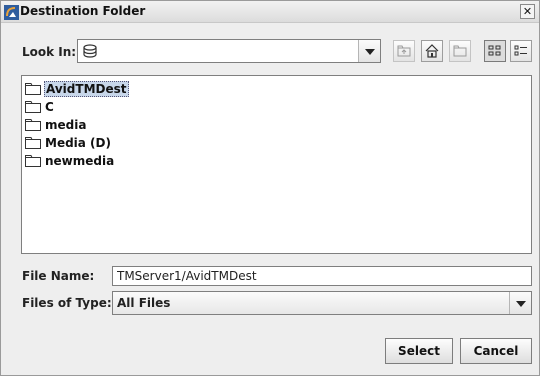 This screenshot has height=376, width=540. Describe the element at coordinates (419, 351) in the screenshot. I see `select-button: Select` at that location.